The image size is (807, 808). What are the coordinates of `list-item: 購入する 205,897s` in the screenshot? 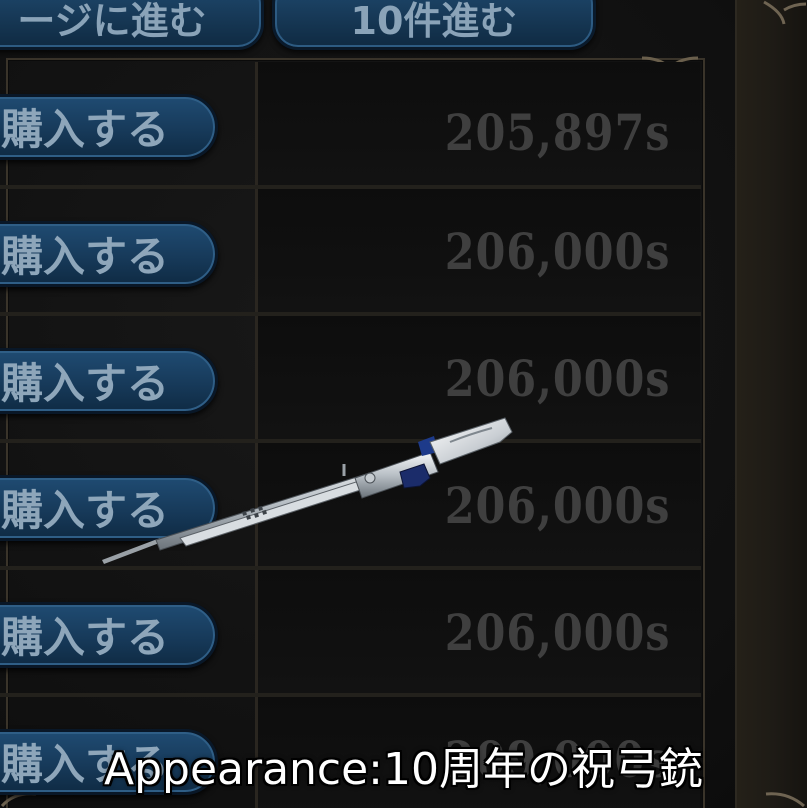 It's located at (350, 125).